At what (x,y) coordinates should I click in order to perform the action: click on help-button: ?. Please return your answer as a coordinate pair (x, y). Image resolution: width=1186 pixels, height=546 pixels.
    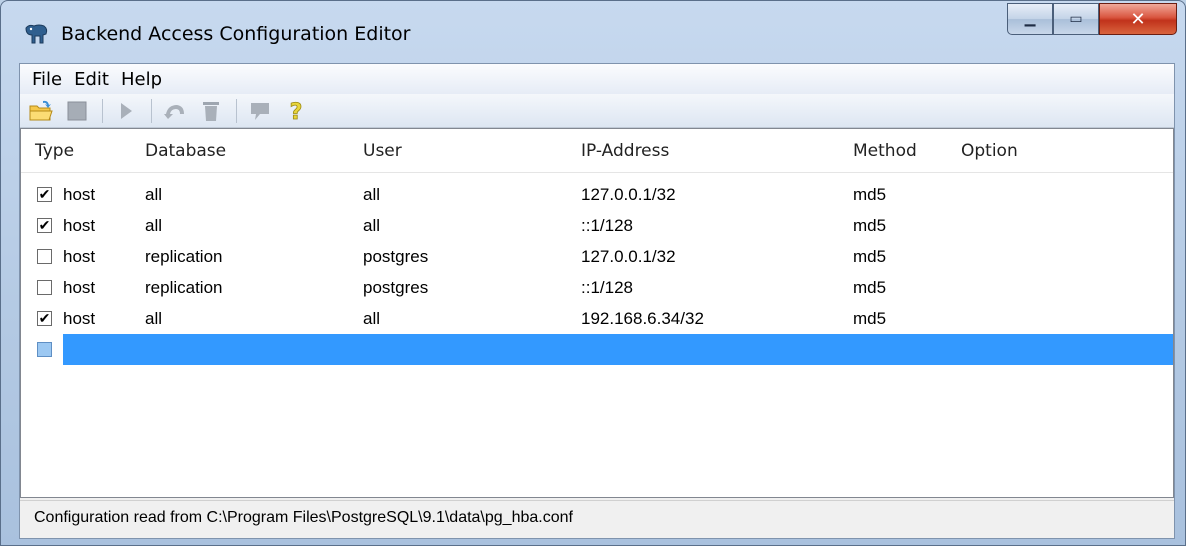
    Looking at the image, I should click on (296, 111).